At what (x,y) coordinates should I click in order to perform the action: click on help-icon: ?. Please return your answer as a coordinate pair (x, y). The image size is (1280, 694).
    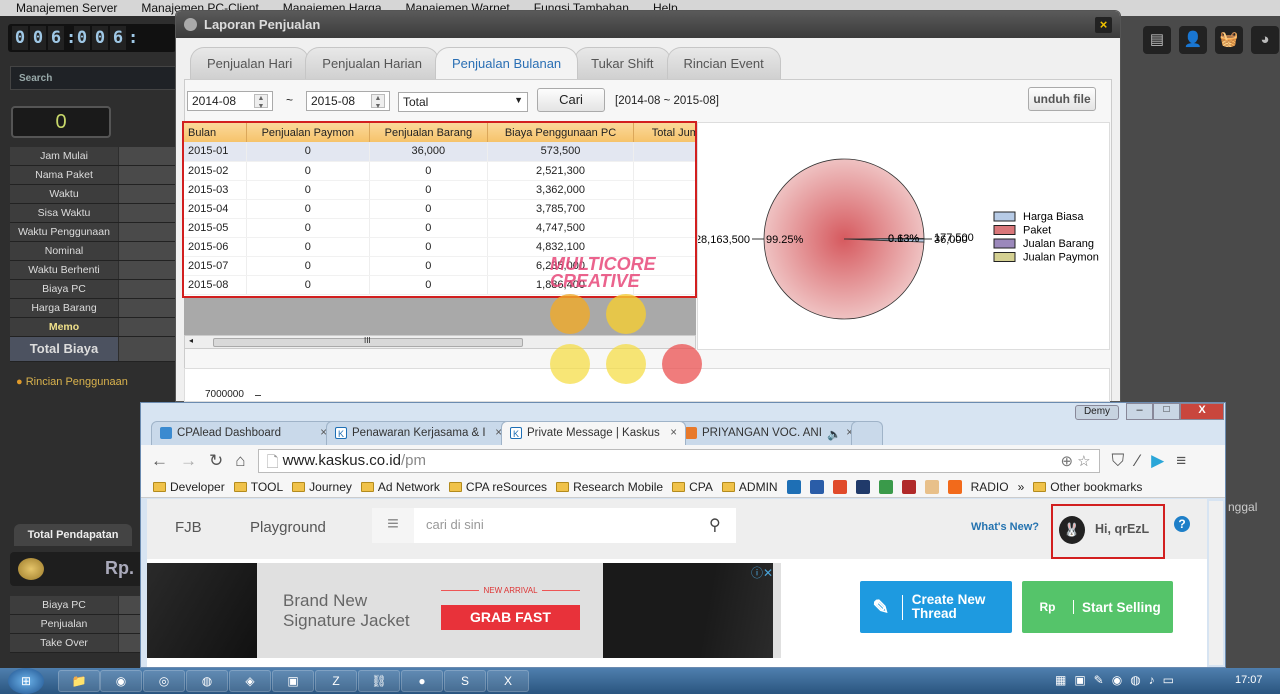
    Looking at the image, I should click on (1182, 524).